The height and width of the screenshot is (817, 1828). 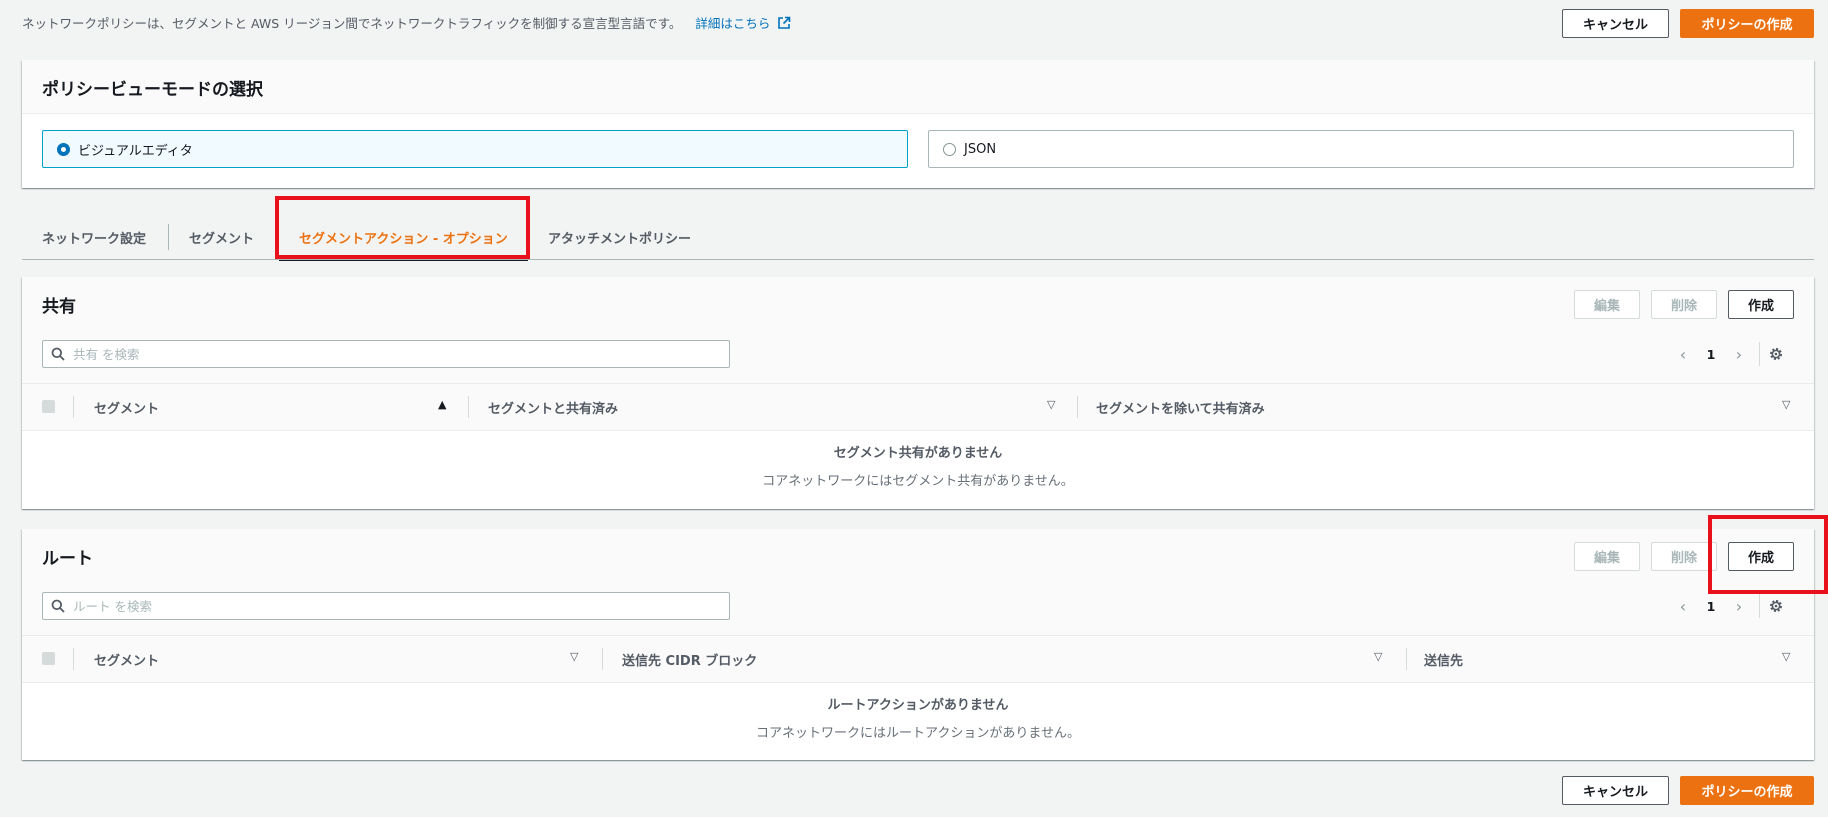 What do you see at coordinates (1180, 407) in the screenshot?
I see `column-header-shared-except: セグメントを除いて共有済み` at bounding box center [1180, 407].